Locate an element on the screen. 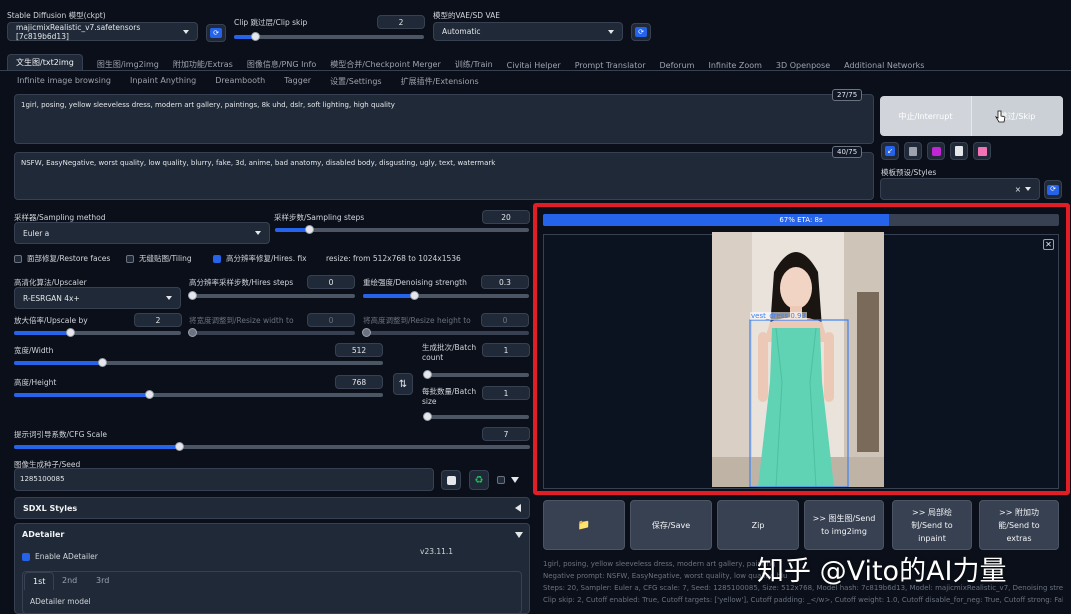 The height and width of the screenshot is (614, 1071). close-icon: ✕ is located at coordinates (1048, 244).